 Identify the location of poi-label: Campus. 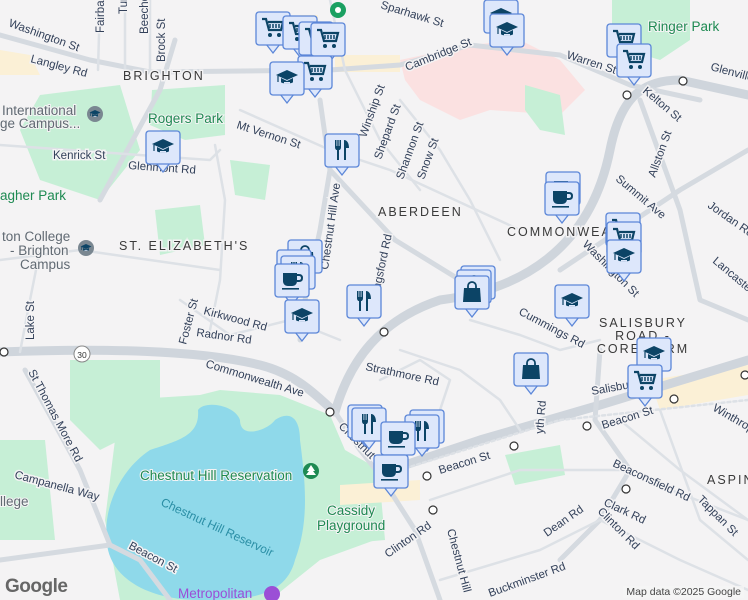
(45, 264).